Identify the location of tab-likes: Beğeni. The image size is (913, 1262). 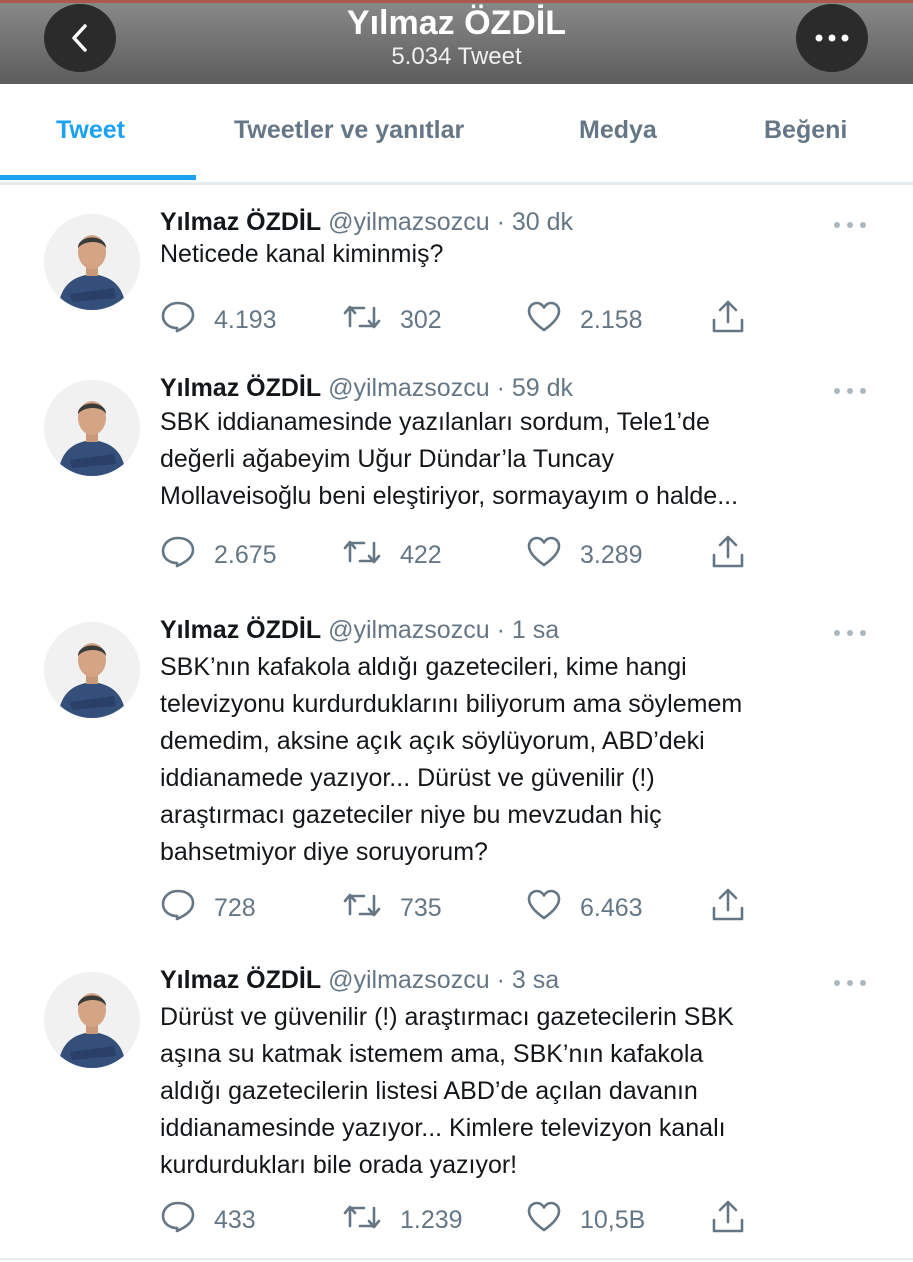
(805, 130).